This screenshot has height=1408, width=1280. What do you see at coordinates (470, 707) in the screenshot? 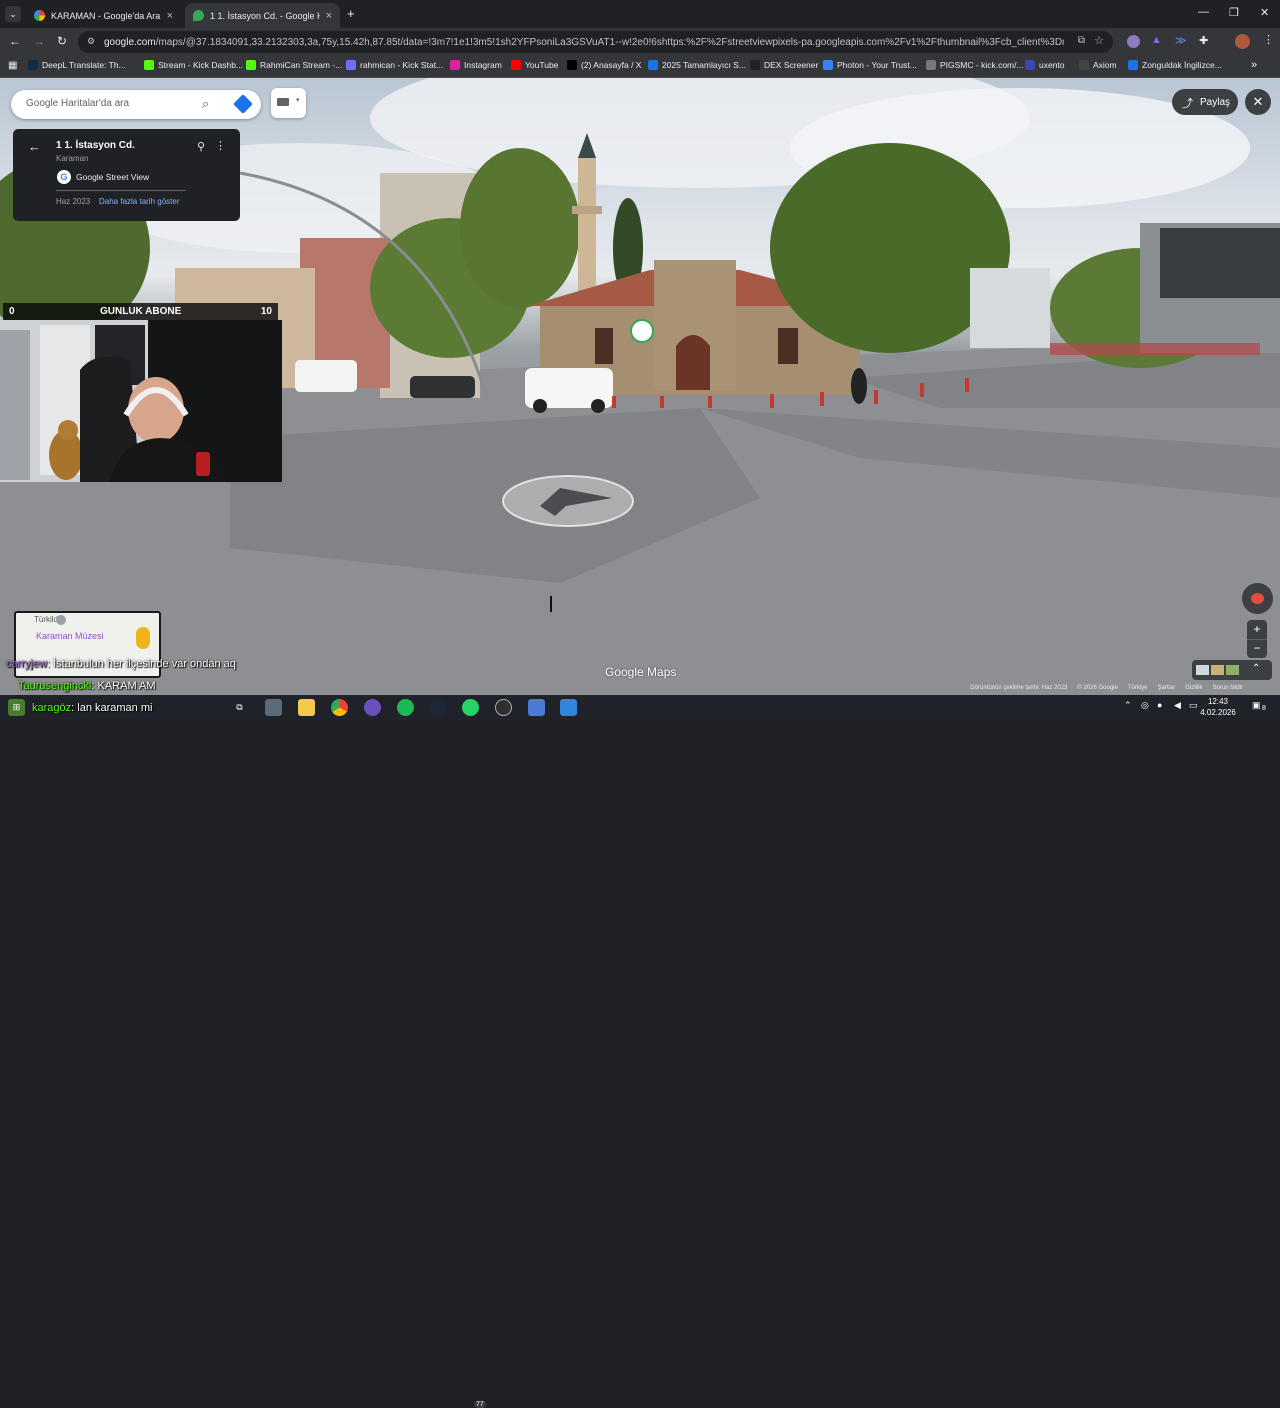
I see `whatsapp-icon` at bounding box center [470, 707].